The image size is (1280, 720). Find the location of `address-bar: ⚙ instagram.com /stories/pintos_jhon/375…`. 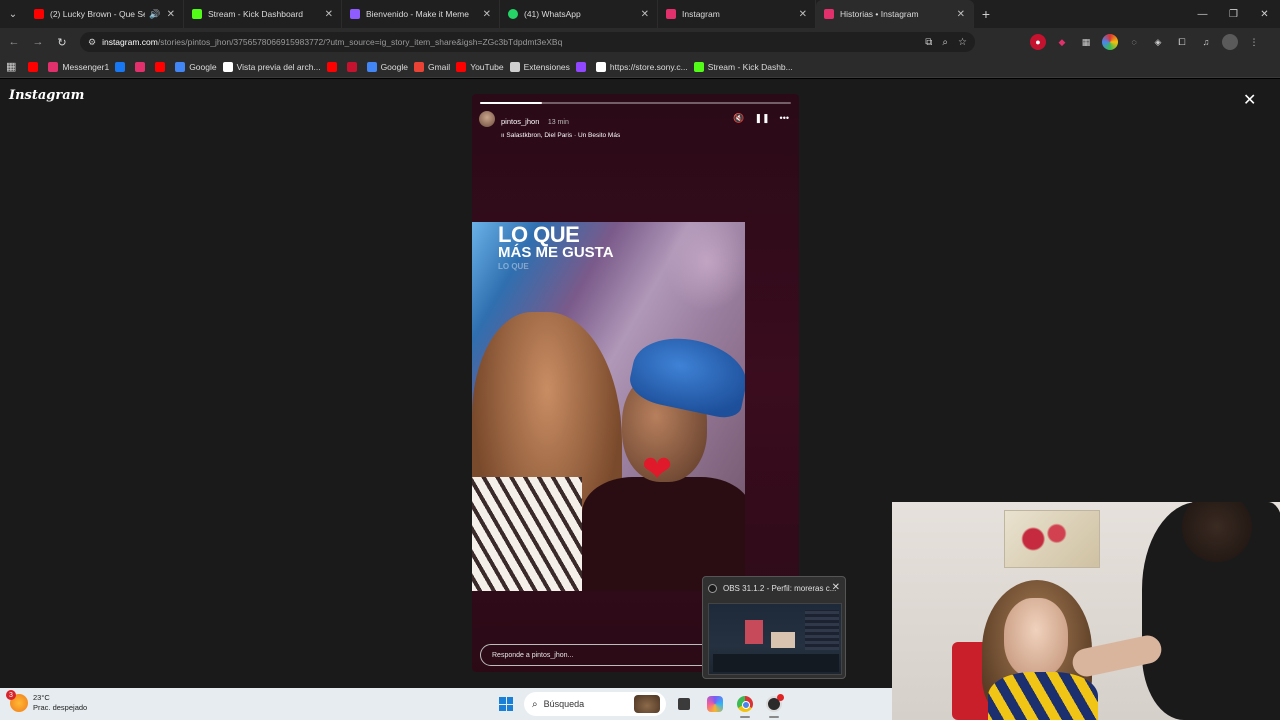

address-bar: ⚙ instagram.com /stories/pintos_jhon/375… is located at coordinates (527, 42).